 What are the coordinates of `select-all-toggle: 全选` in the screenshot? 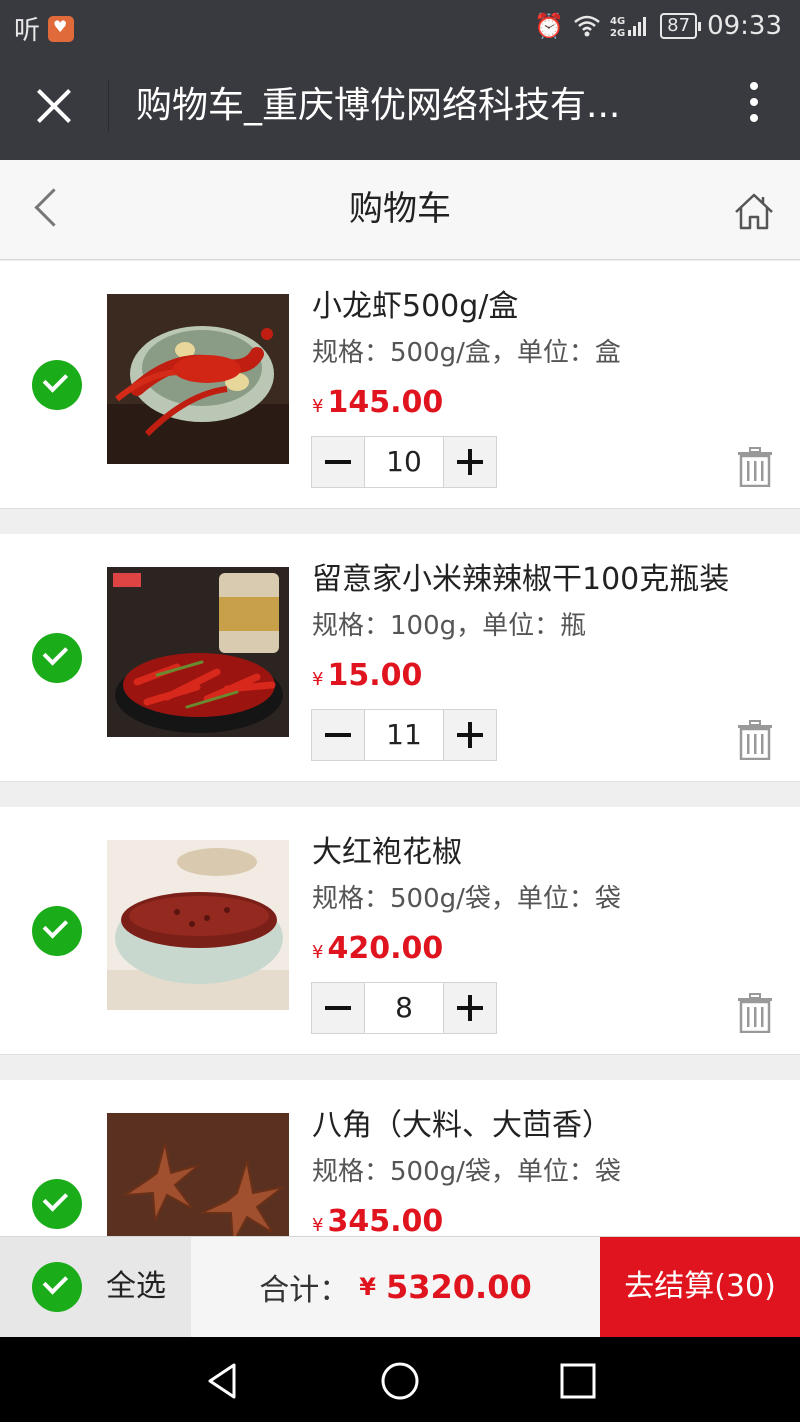 It's located at (95, 1287).